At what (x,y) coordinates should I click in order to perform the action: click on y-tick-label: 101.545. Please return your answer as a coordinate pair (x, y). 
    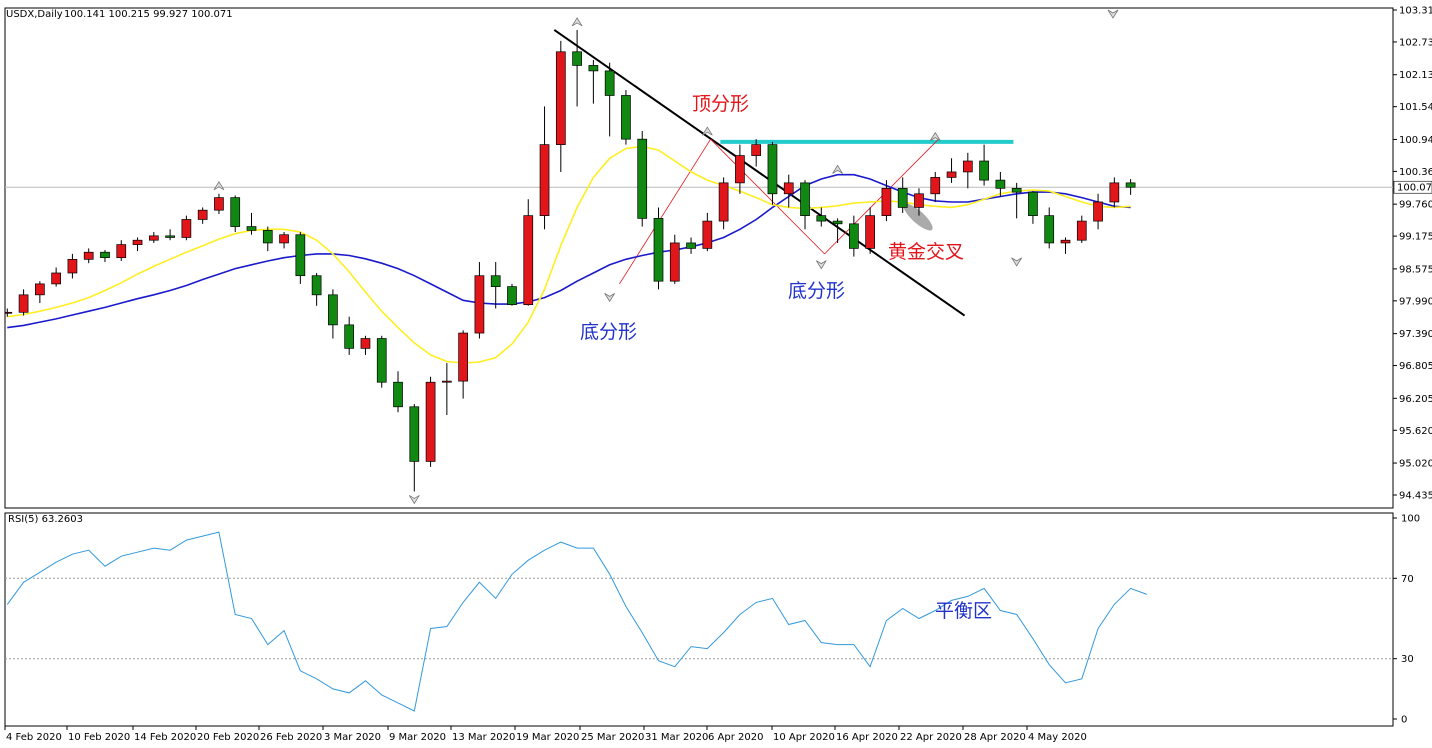
    Looking at the image, I should click on (1415, 107).